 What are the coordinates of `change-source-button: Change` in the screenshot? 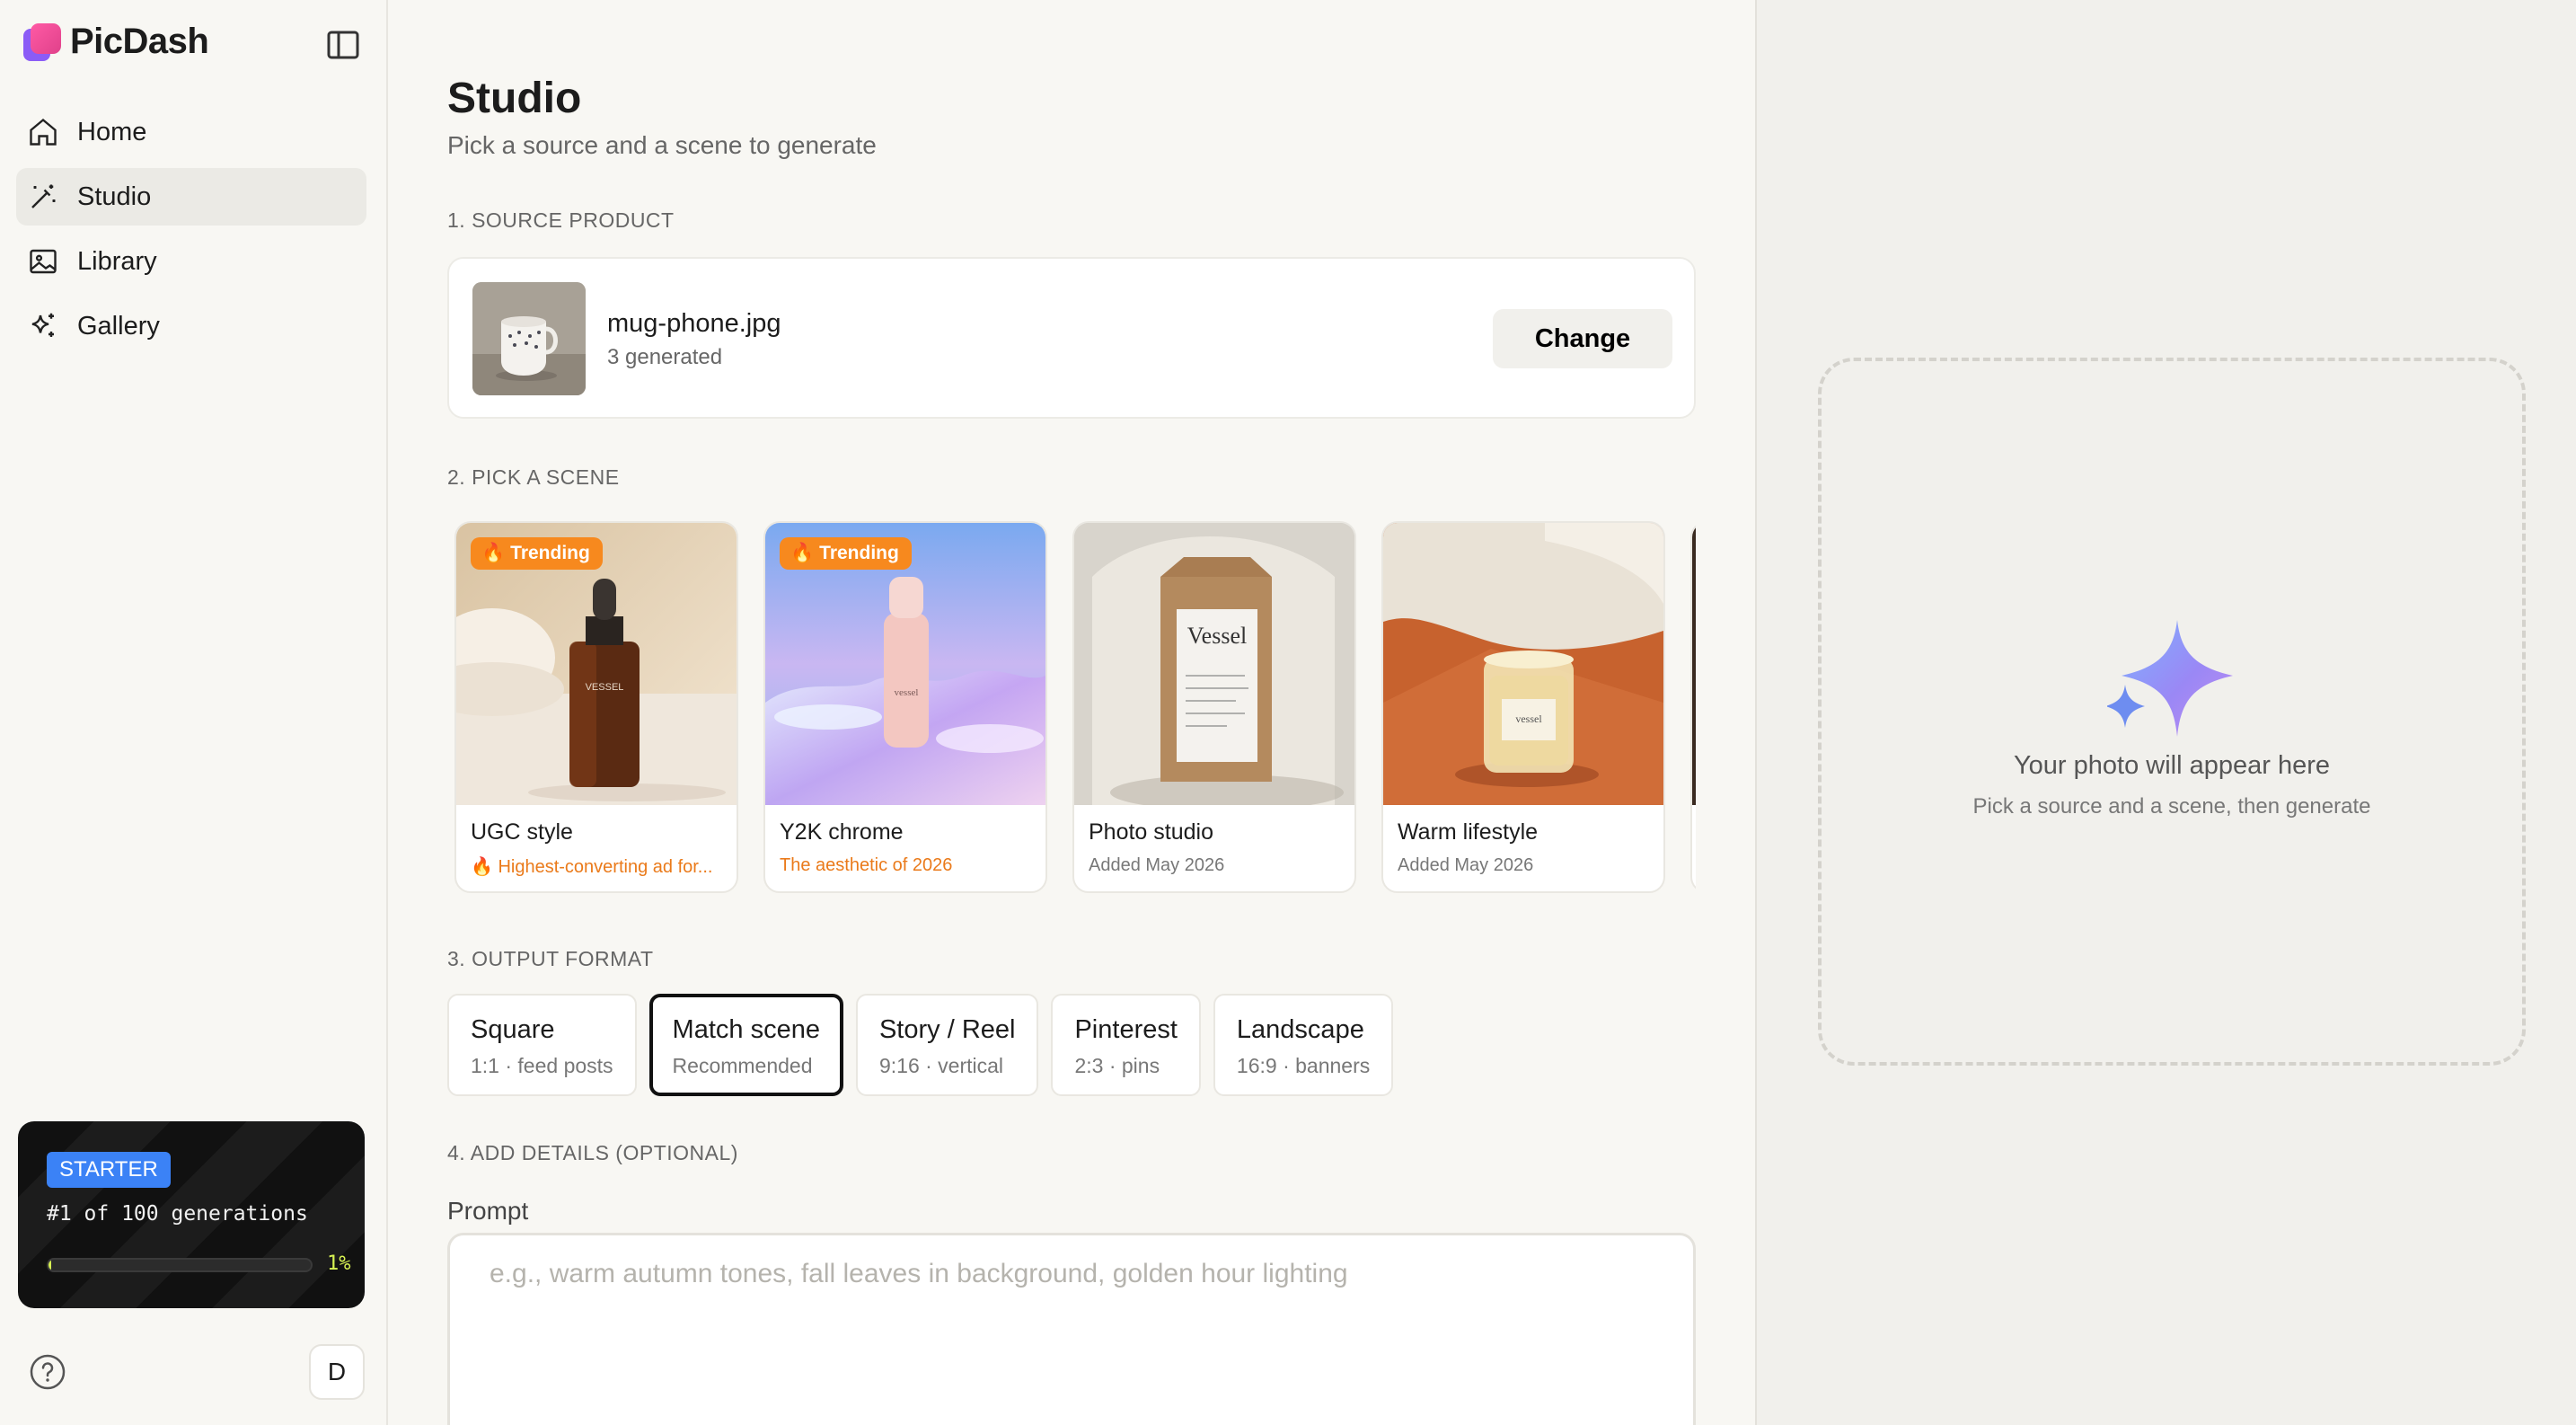 It's located at (1582, 338).